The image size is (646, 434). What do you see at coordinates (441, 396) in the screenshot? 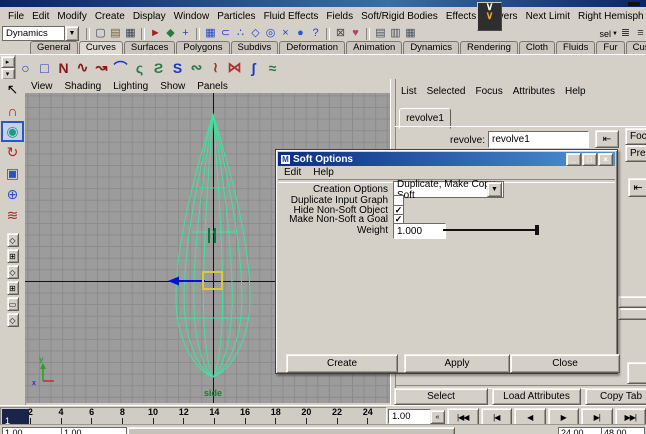
I see `select-button: Select` at bounding box center [441, 396].